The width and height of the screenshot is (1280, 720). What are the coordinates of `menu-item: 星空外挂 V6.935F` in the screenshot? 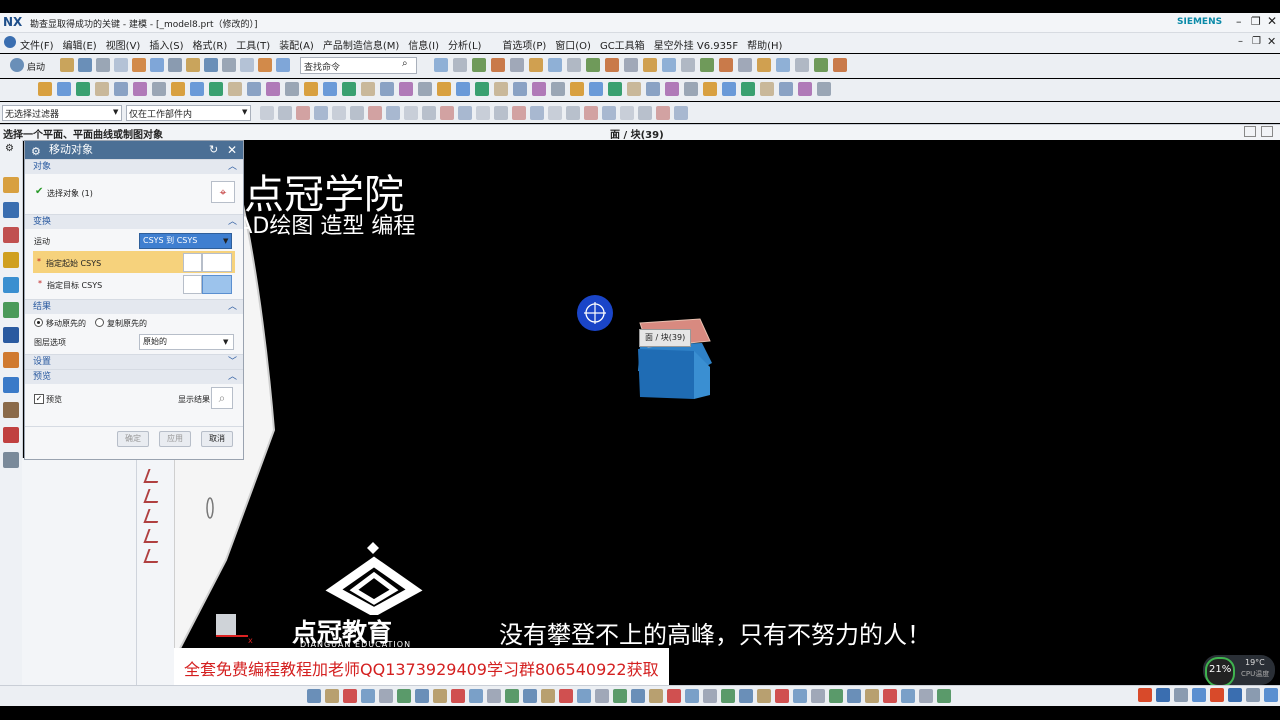 It's located at (696, 44).